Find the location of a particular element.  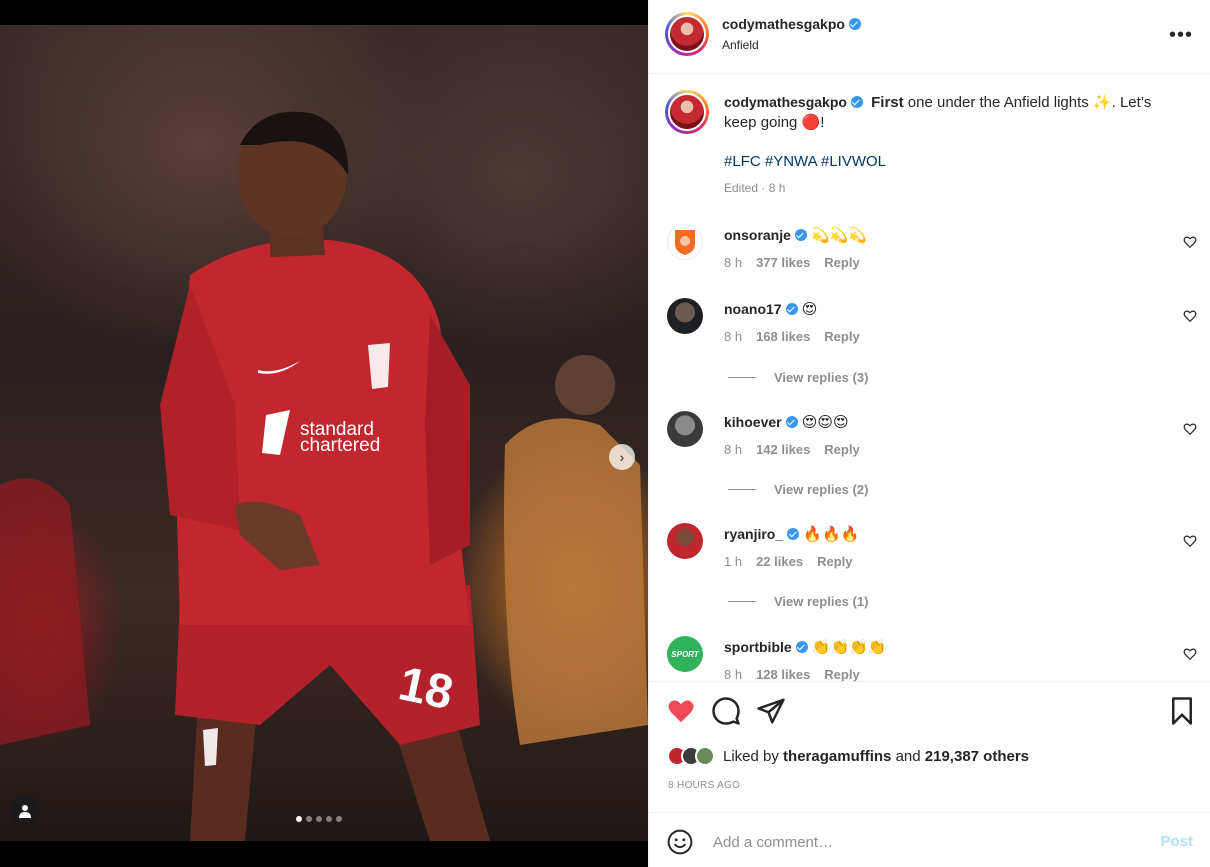

author-username: codymathesgakpo is located at coordinates (783, 24).